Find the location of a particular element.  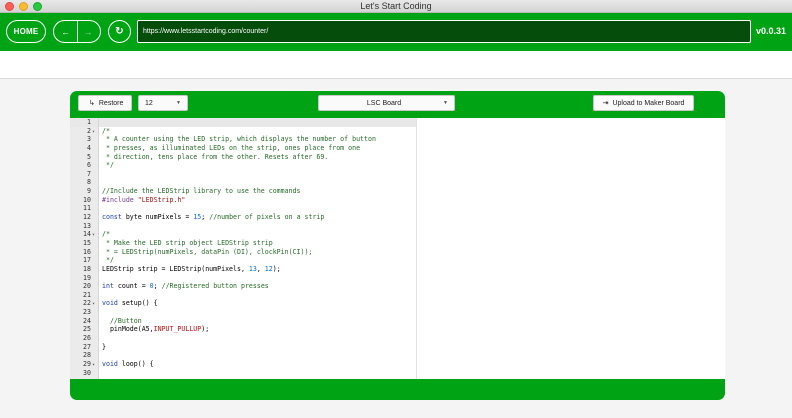

line-number: 13 is located at coordinates (84, 226).